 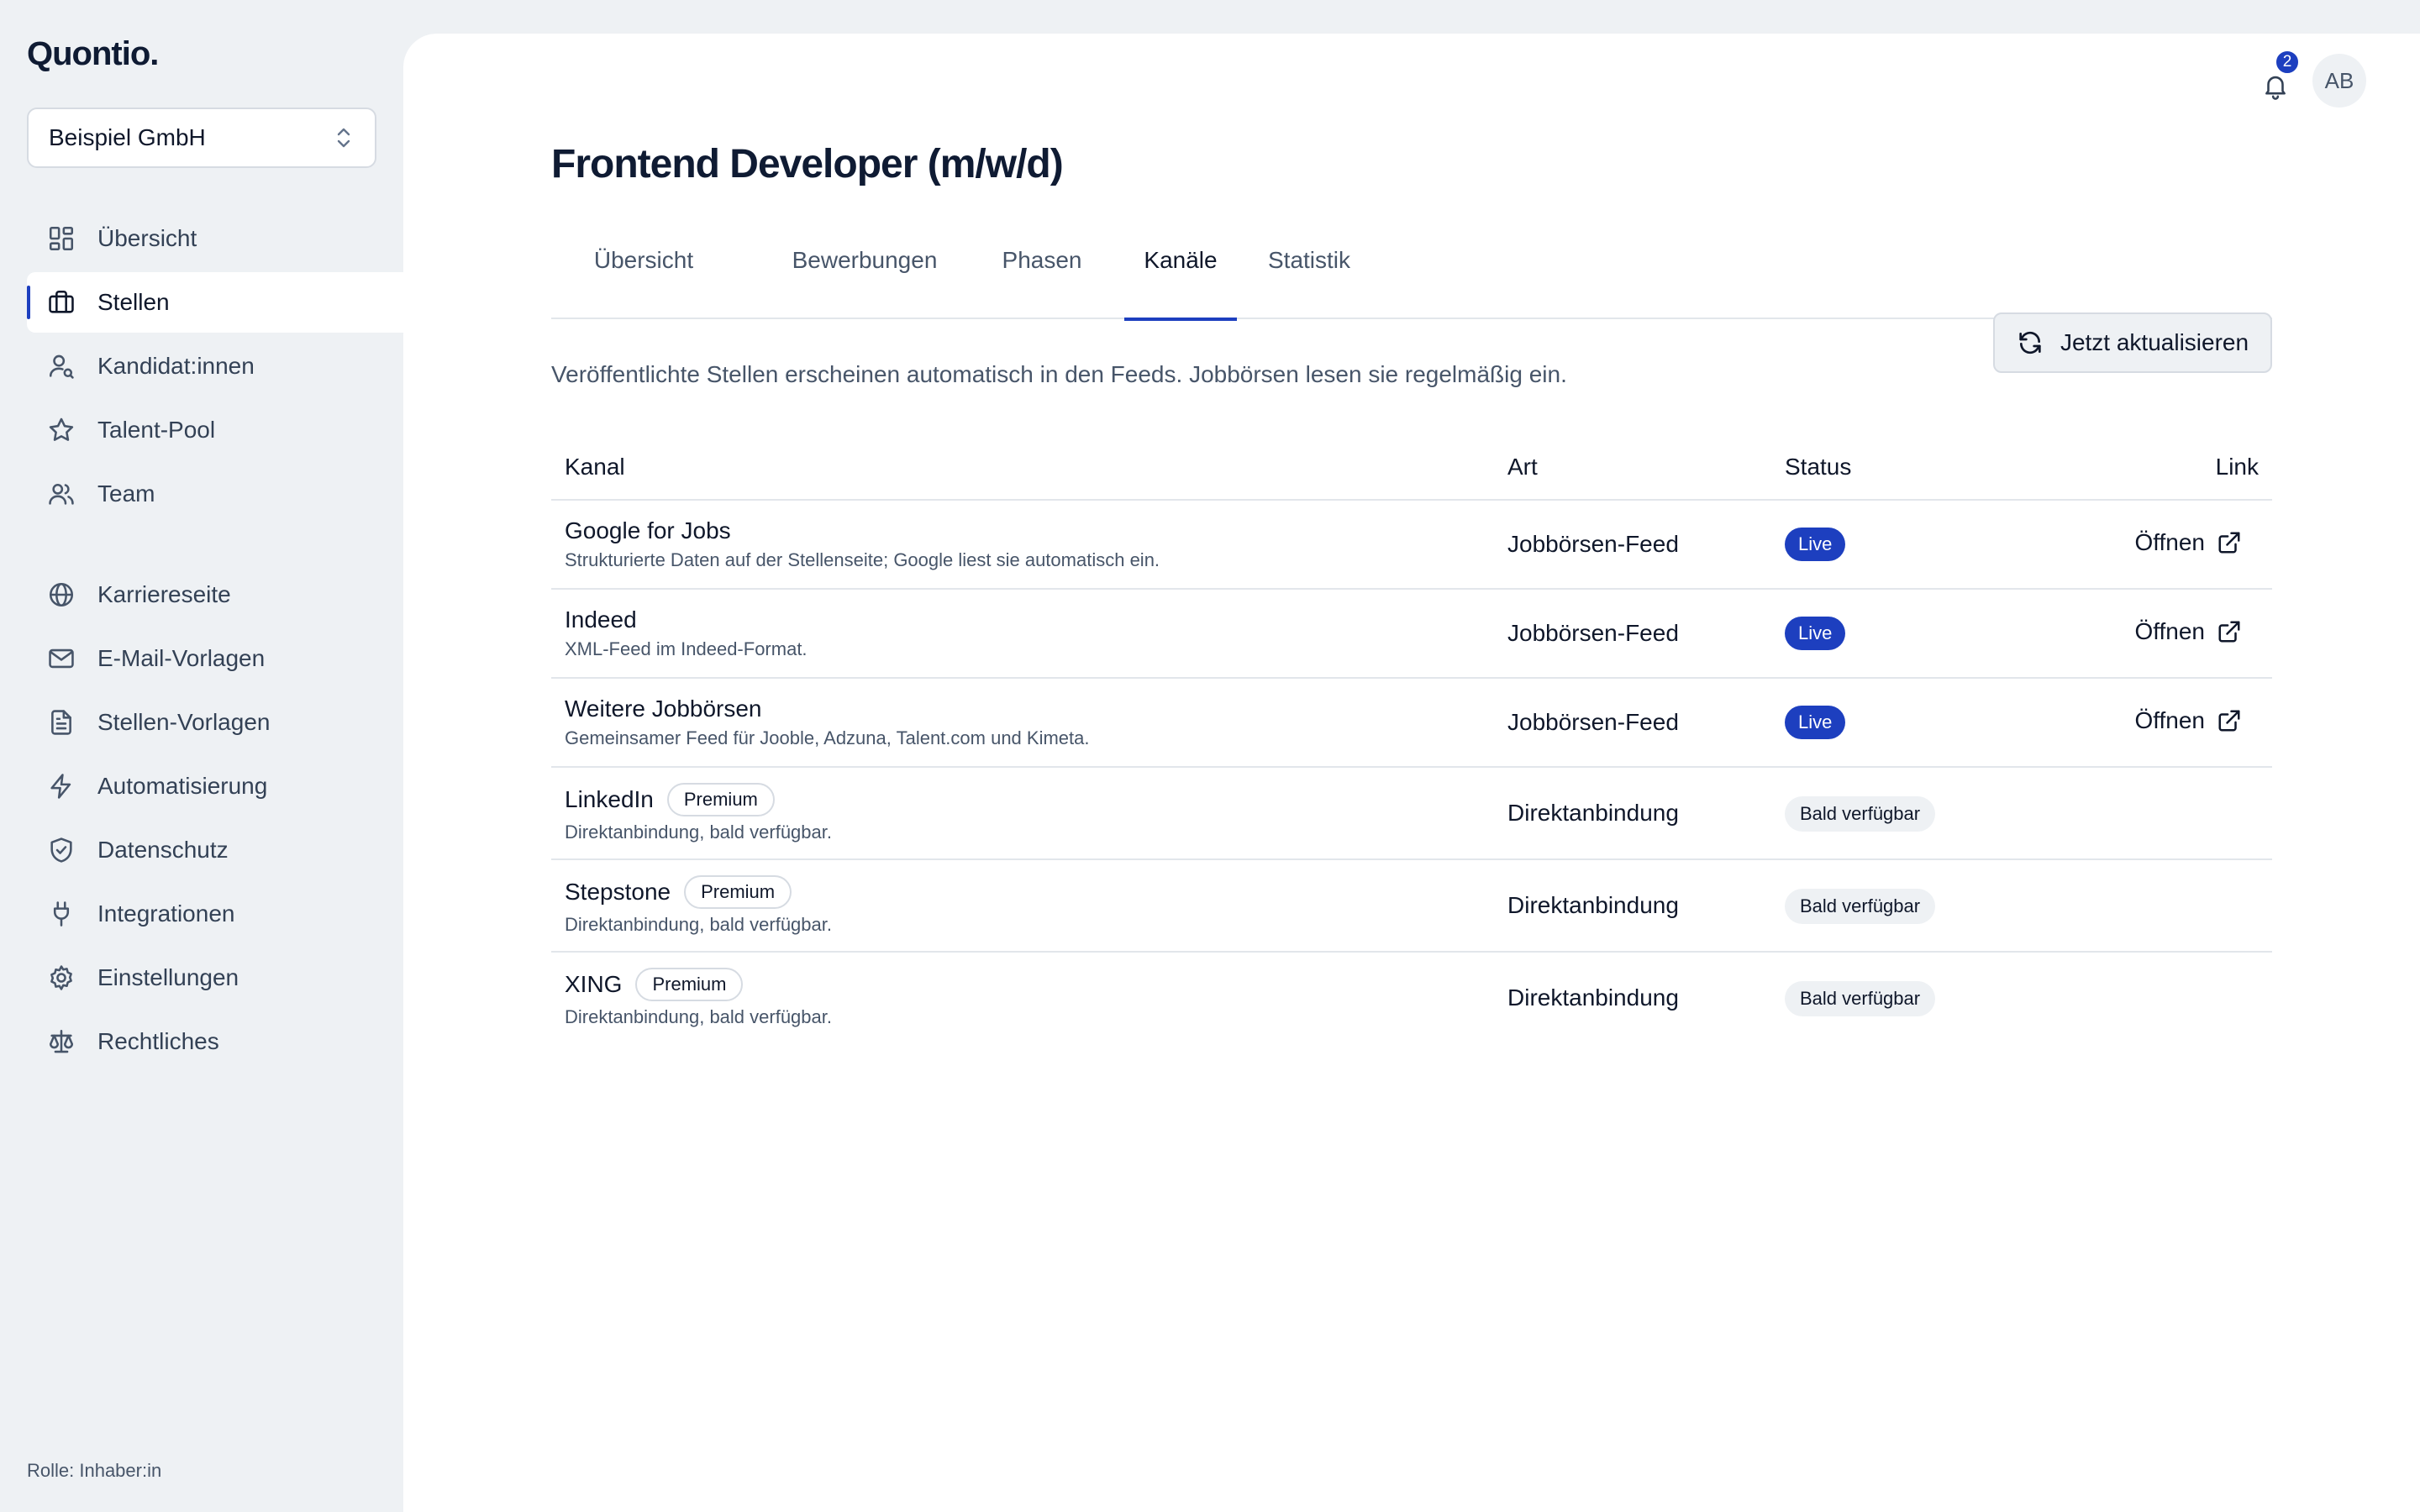 What do you see at coordinates (93, 54) in the screenshot?
I see `app-logo: Quontio.` at bounding box center [93, 54].